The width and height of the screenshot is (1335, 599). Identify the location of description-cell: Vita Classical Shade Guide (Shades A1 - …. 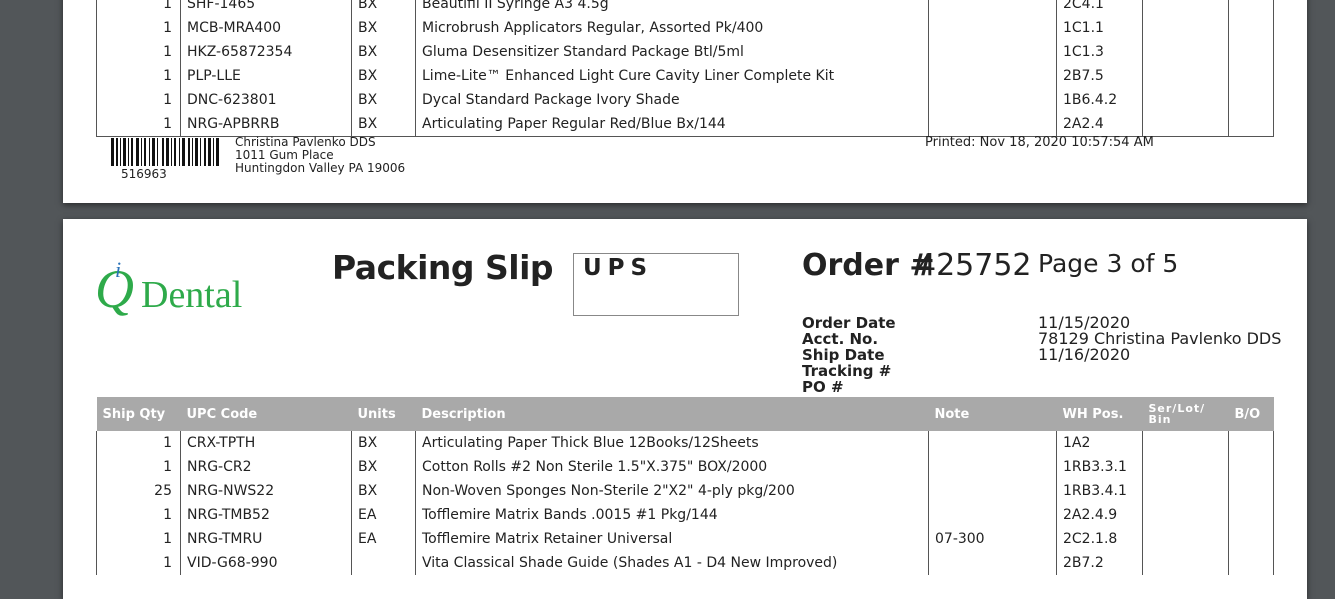
(672, 563).